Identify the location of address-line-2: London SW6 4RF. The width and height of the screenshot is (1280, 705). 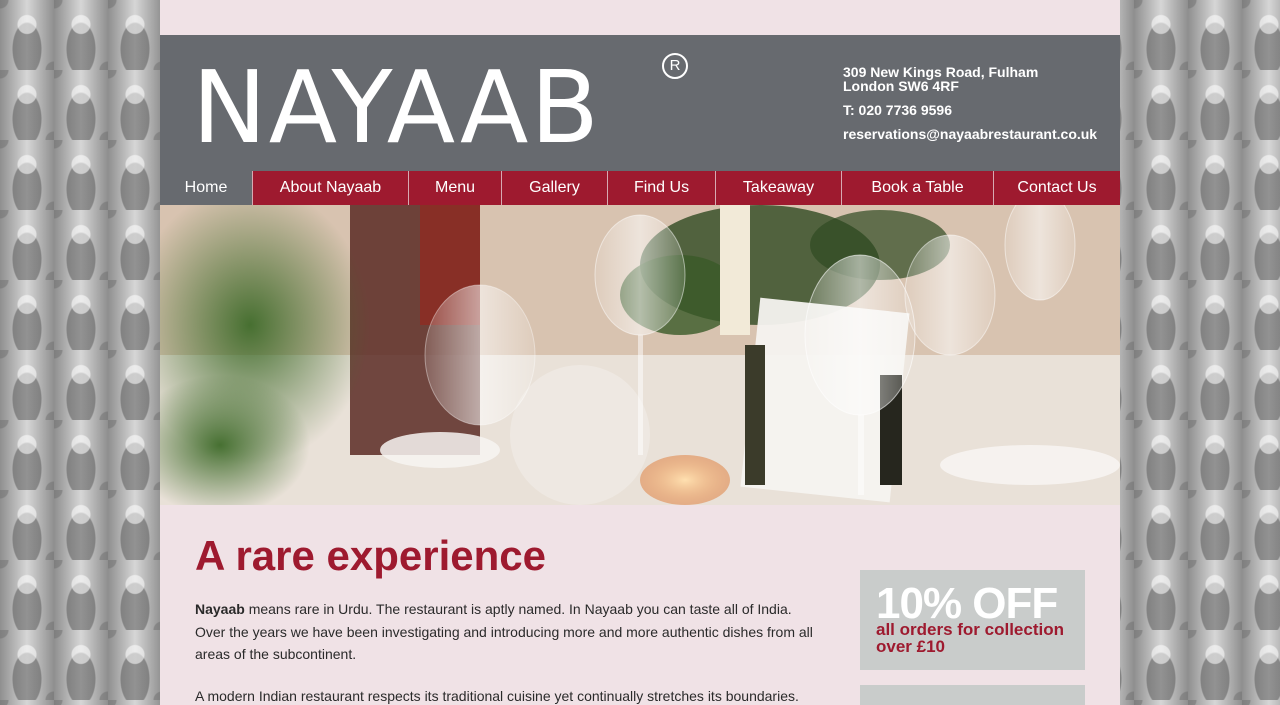
(901, 86).